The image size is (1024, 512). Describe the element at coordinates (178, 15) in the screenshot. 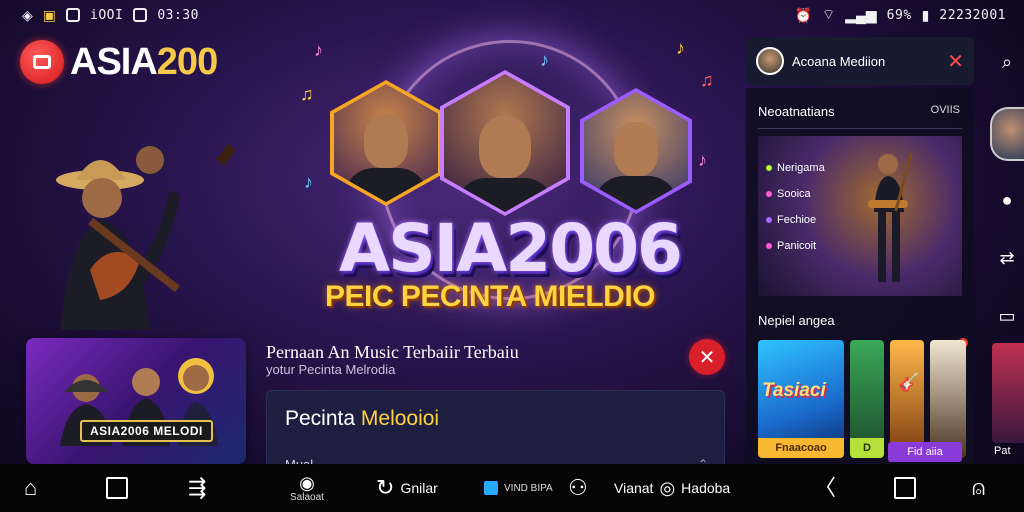

I see `status-time: 03:30` at that location.